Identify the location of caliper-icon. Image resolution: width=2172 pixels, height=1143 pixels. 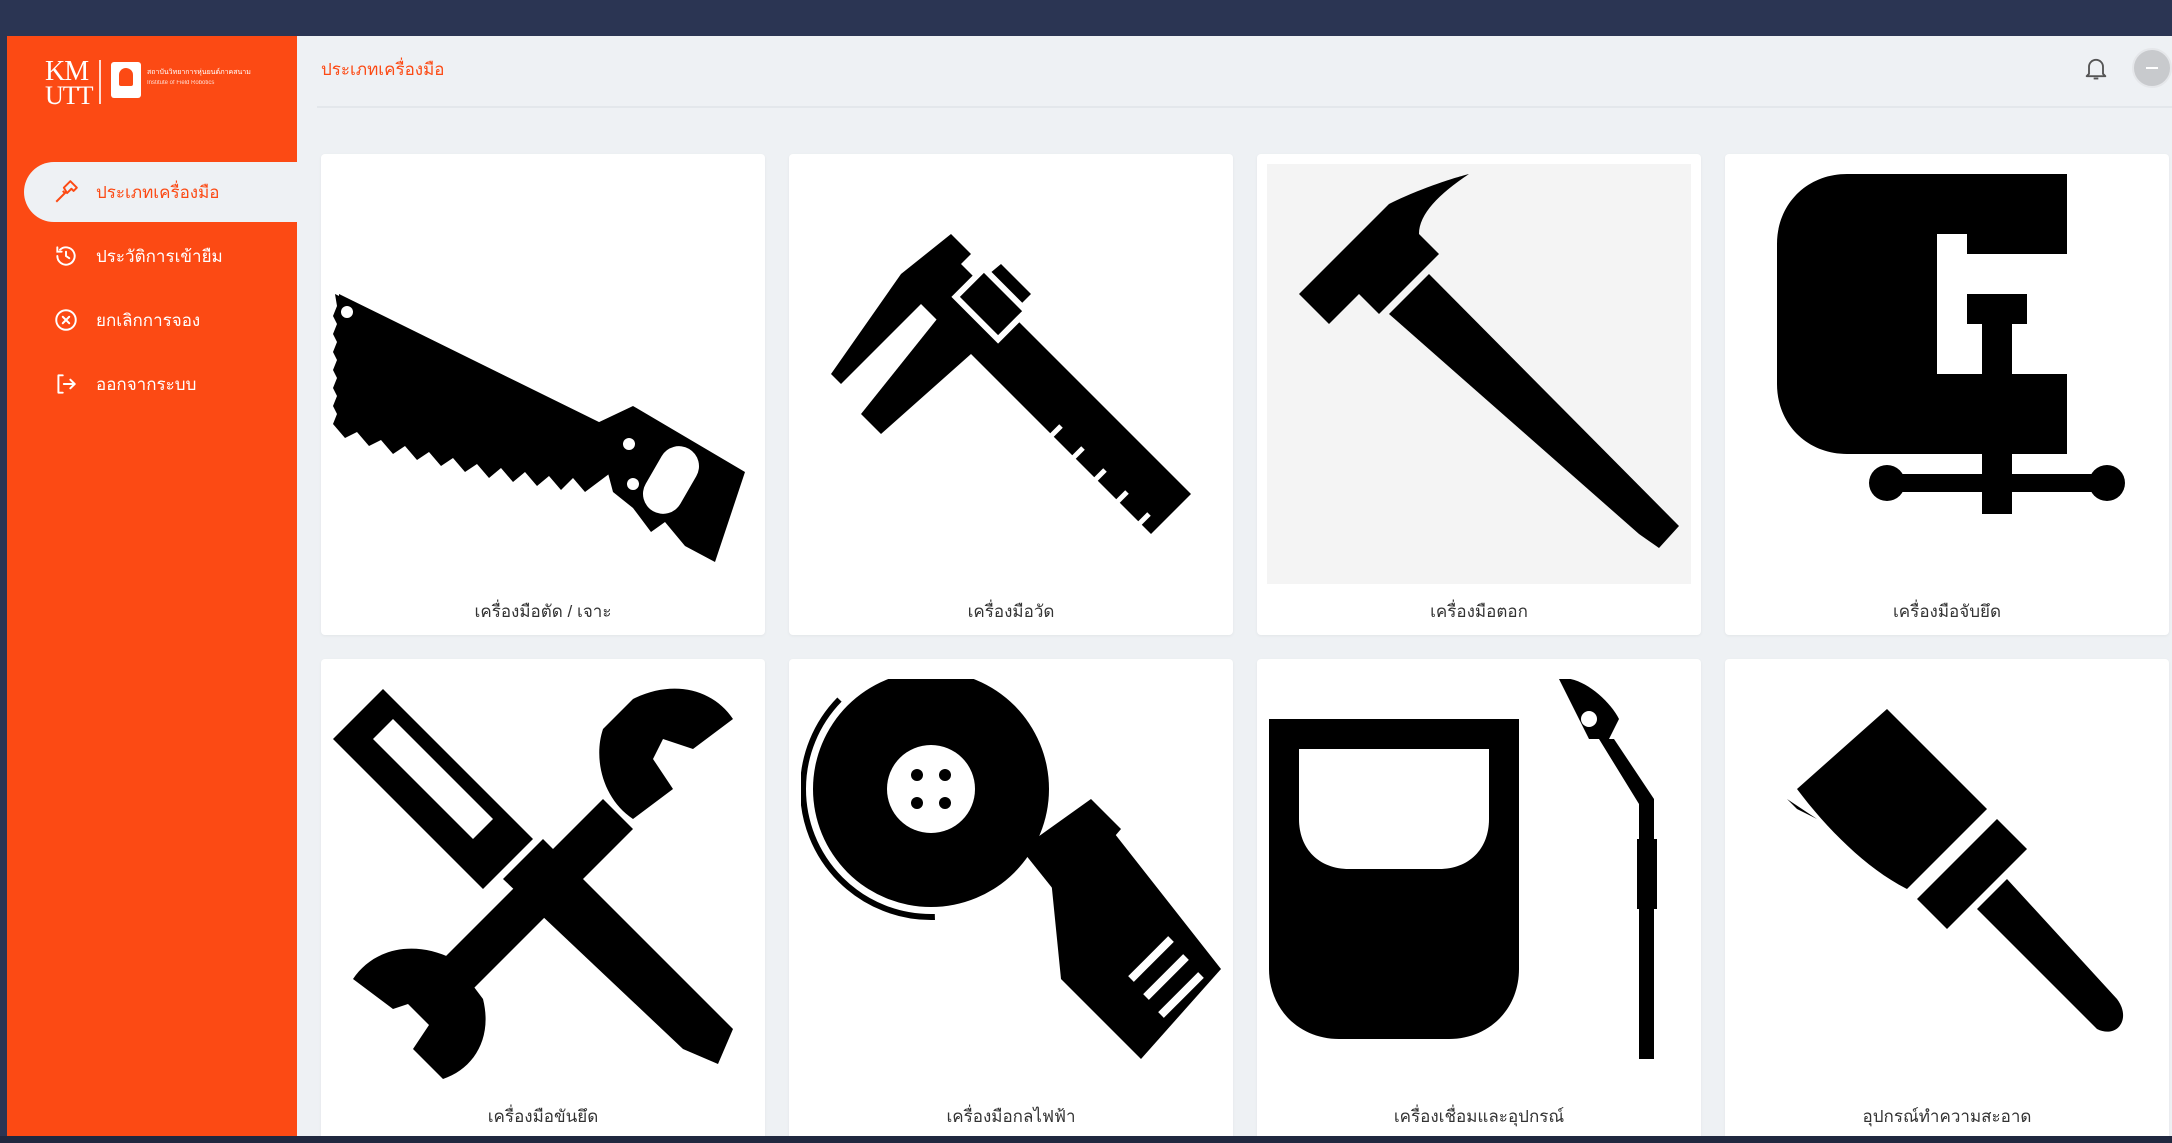
(1011, 374).